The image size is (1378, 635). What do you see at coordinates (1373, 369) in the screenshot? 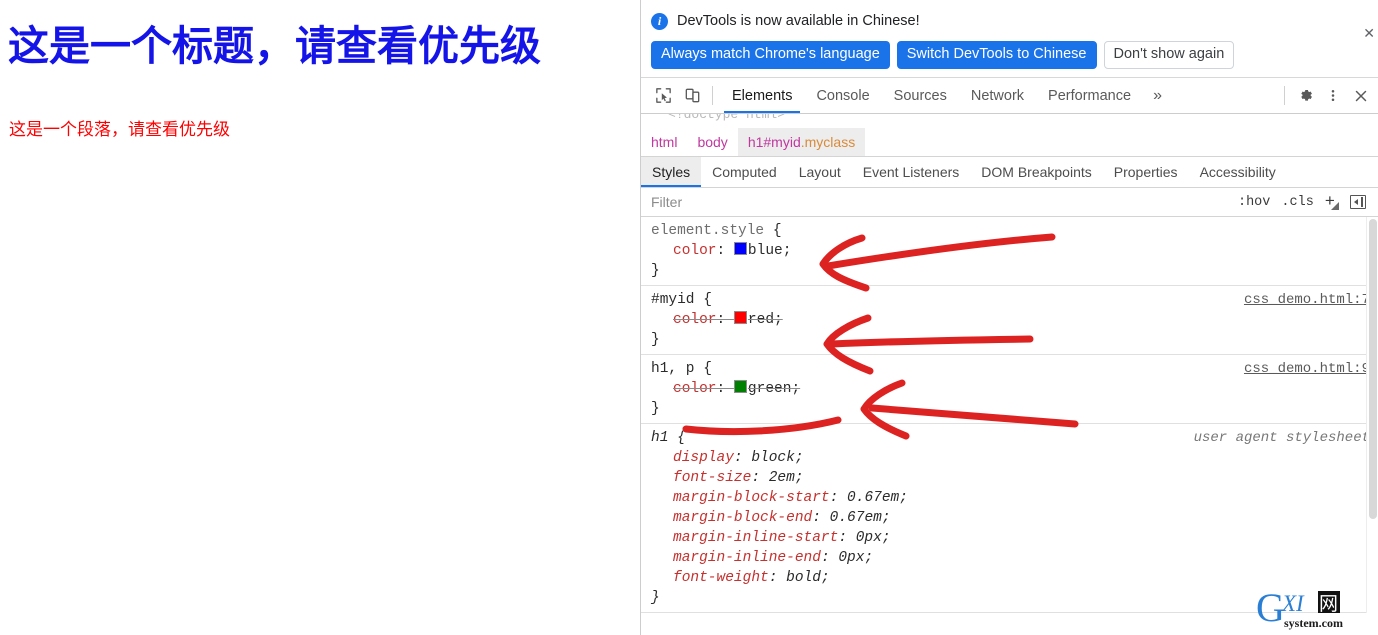
I see `styles-scrollbar-thumb` at bounding box center [1373, 369].